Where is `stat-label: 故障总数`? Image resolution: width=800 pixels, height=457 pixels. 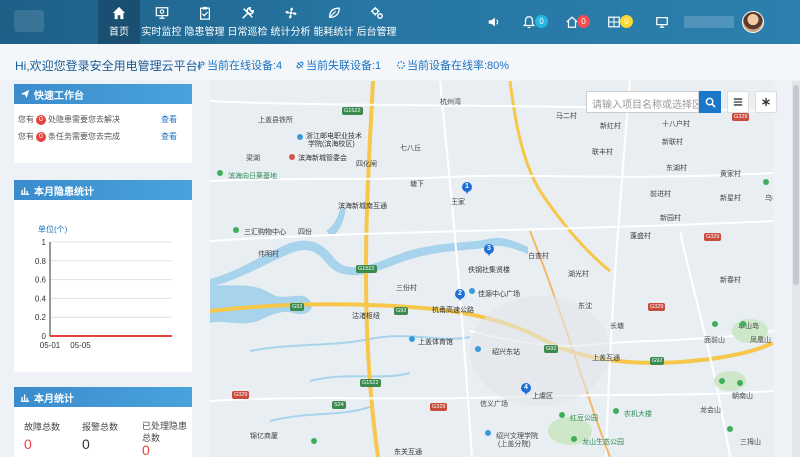
stat-label: 故障总数 is located at coordinates (42, 427).